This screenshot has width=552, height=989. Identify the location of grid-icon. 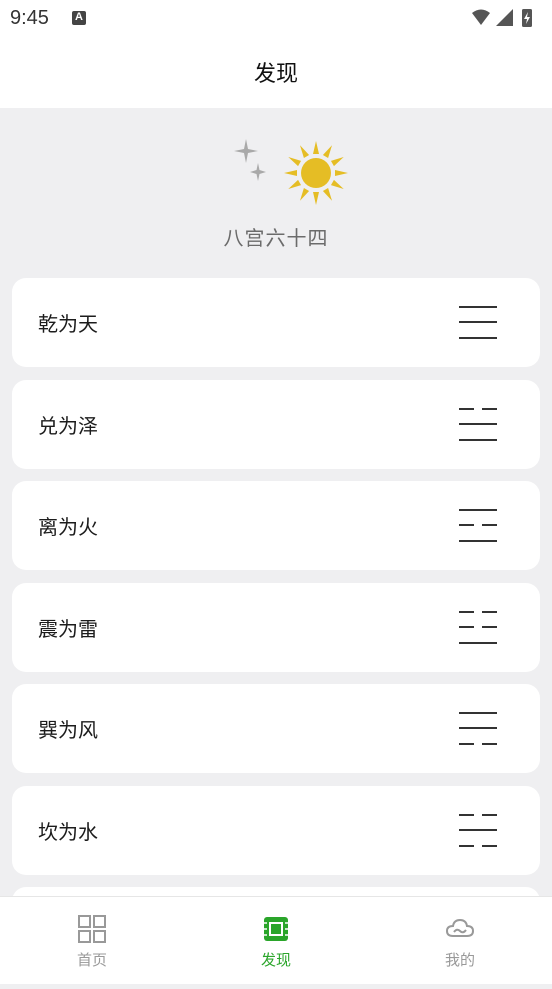
(92, 929).